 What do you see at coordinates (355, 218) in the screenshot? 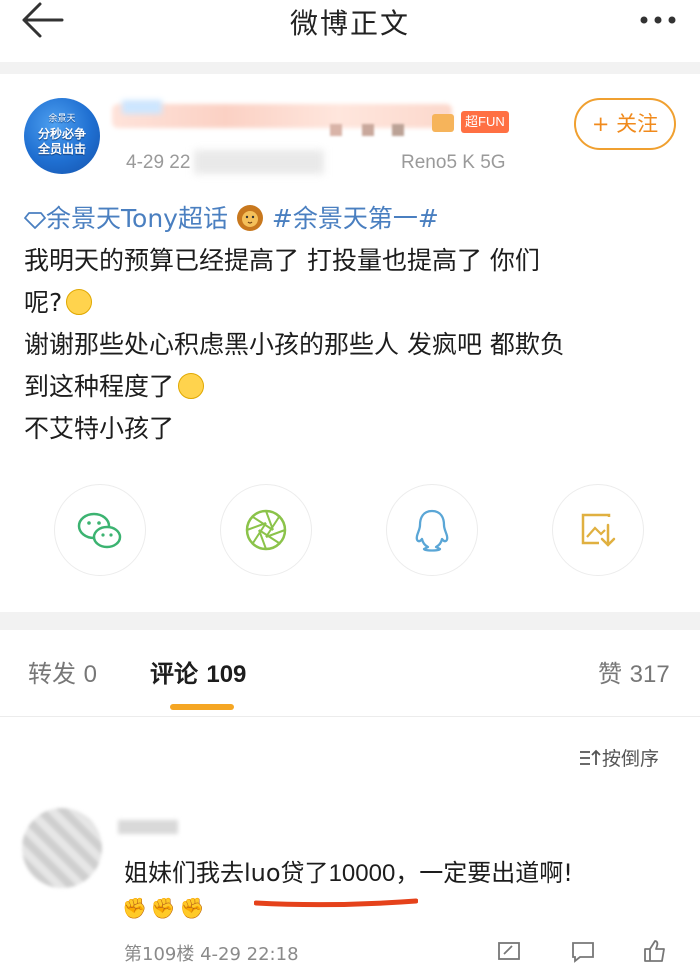
I see `hashtag-link: #余景天第一#` at bounding box center [355, 218].